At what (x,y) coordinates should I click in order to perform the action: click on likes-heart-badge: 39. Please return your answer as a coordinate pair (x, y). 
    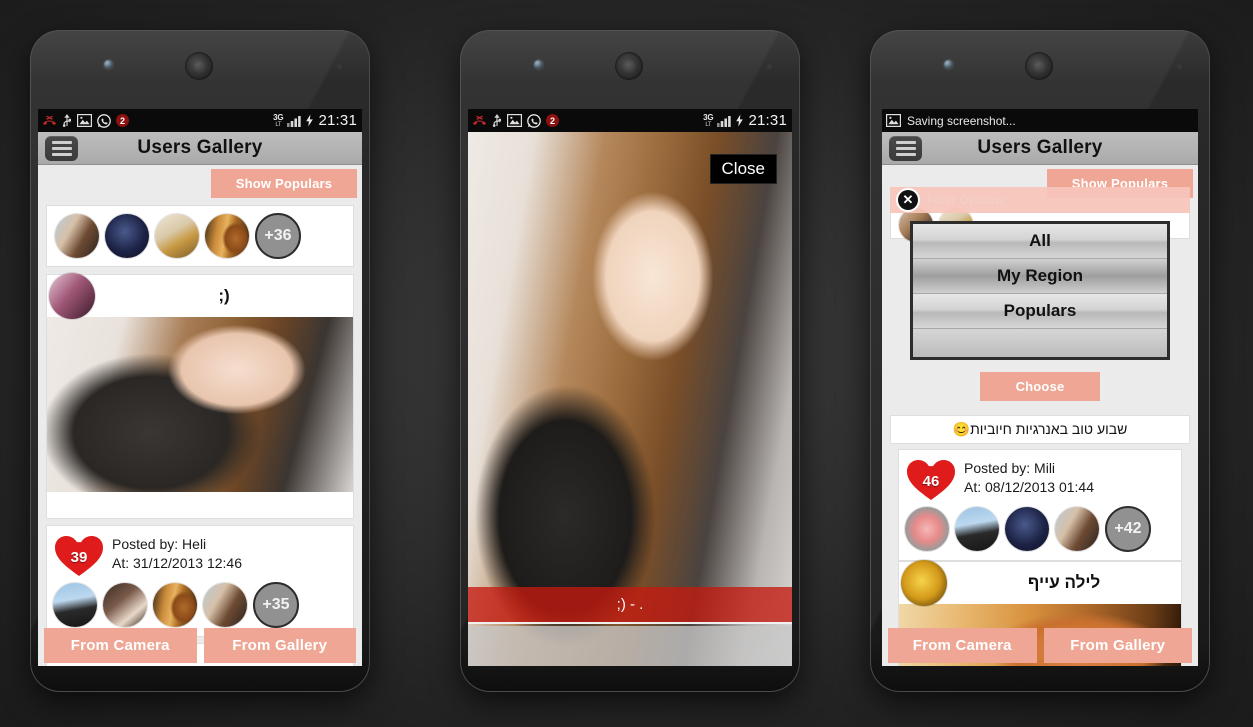
    Looking at the image, I should click on (79, 555).